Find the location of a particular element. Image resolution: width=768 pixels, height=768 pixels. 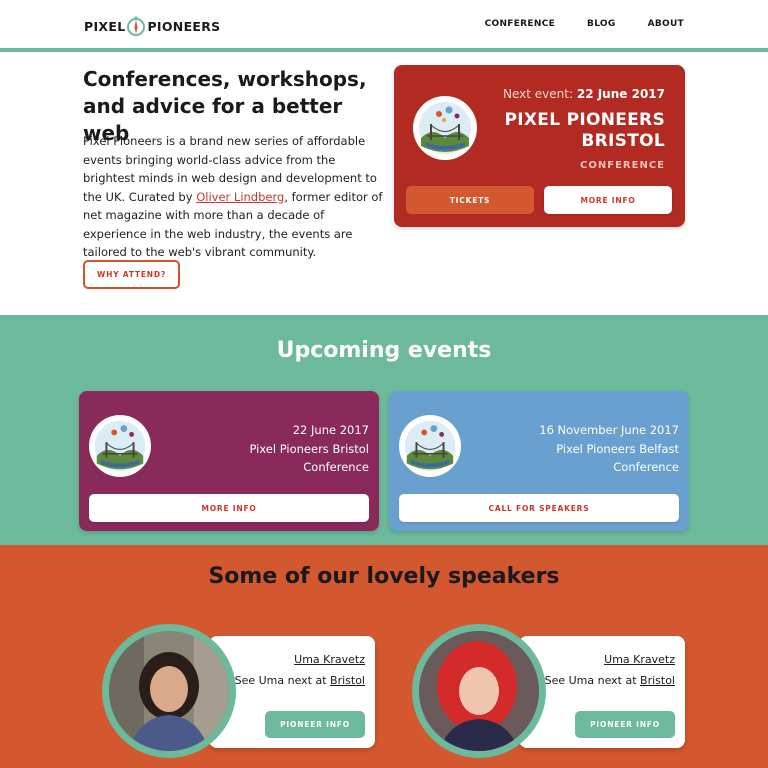

upcoming-events-title: Upcoming events is located at coordinates (384, 350).